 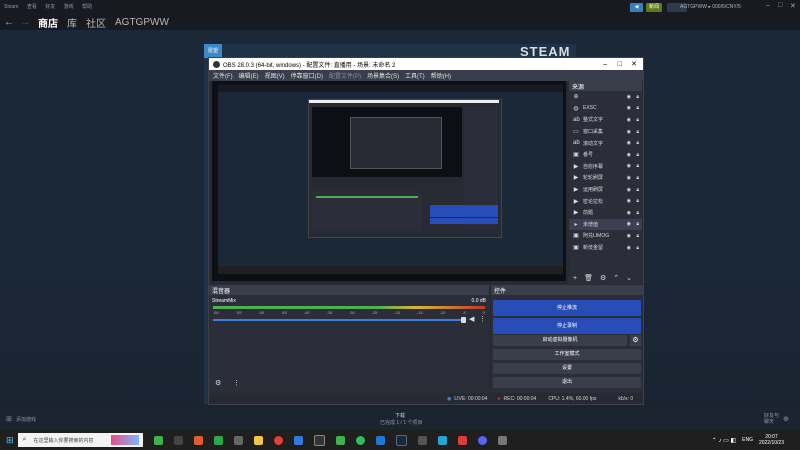 I want to click on source-item: ⊕ ◉ 🔒︎, so click(x=605, y=97).